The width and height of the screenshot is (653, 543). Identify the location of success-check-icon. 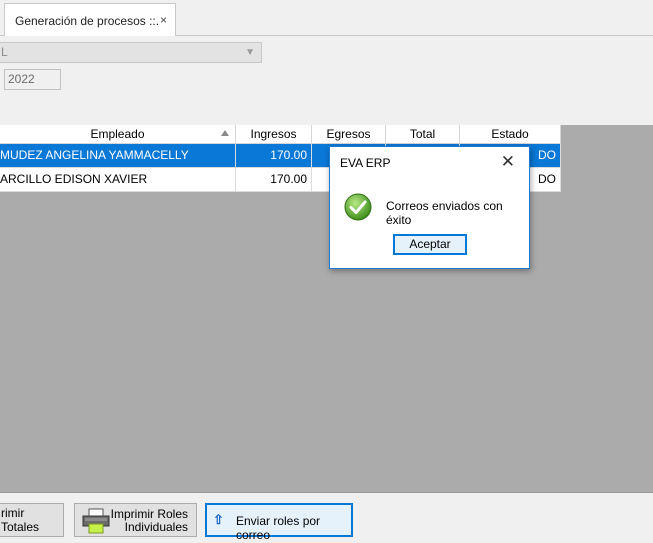
(358, 207).